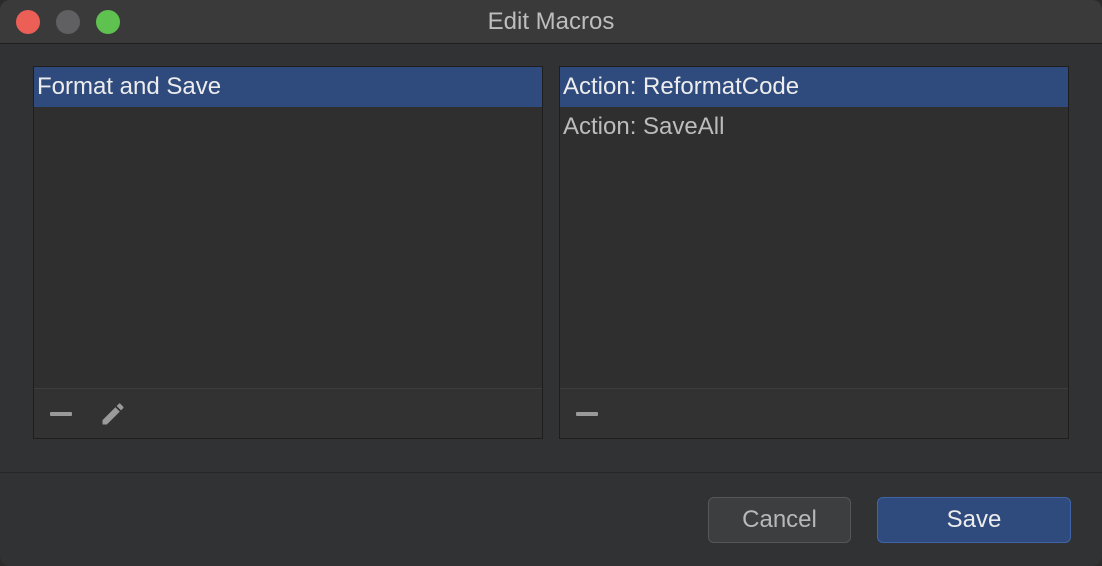 Image resolution: width=1102 pixels, height=566 pixels. What do you see at coordinates (974, 520) in the screenshot?
I see `save-button: Save` at bounding box center [974, 520].